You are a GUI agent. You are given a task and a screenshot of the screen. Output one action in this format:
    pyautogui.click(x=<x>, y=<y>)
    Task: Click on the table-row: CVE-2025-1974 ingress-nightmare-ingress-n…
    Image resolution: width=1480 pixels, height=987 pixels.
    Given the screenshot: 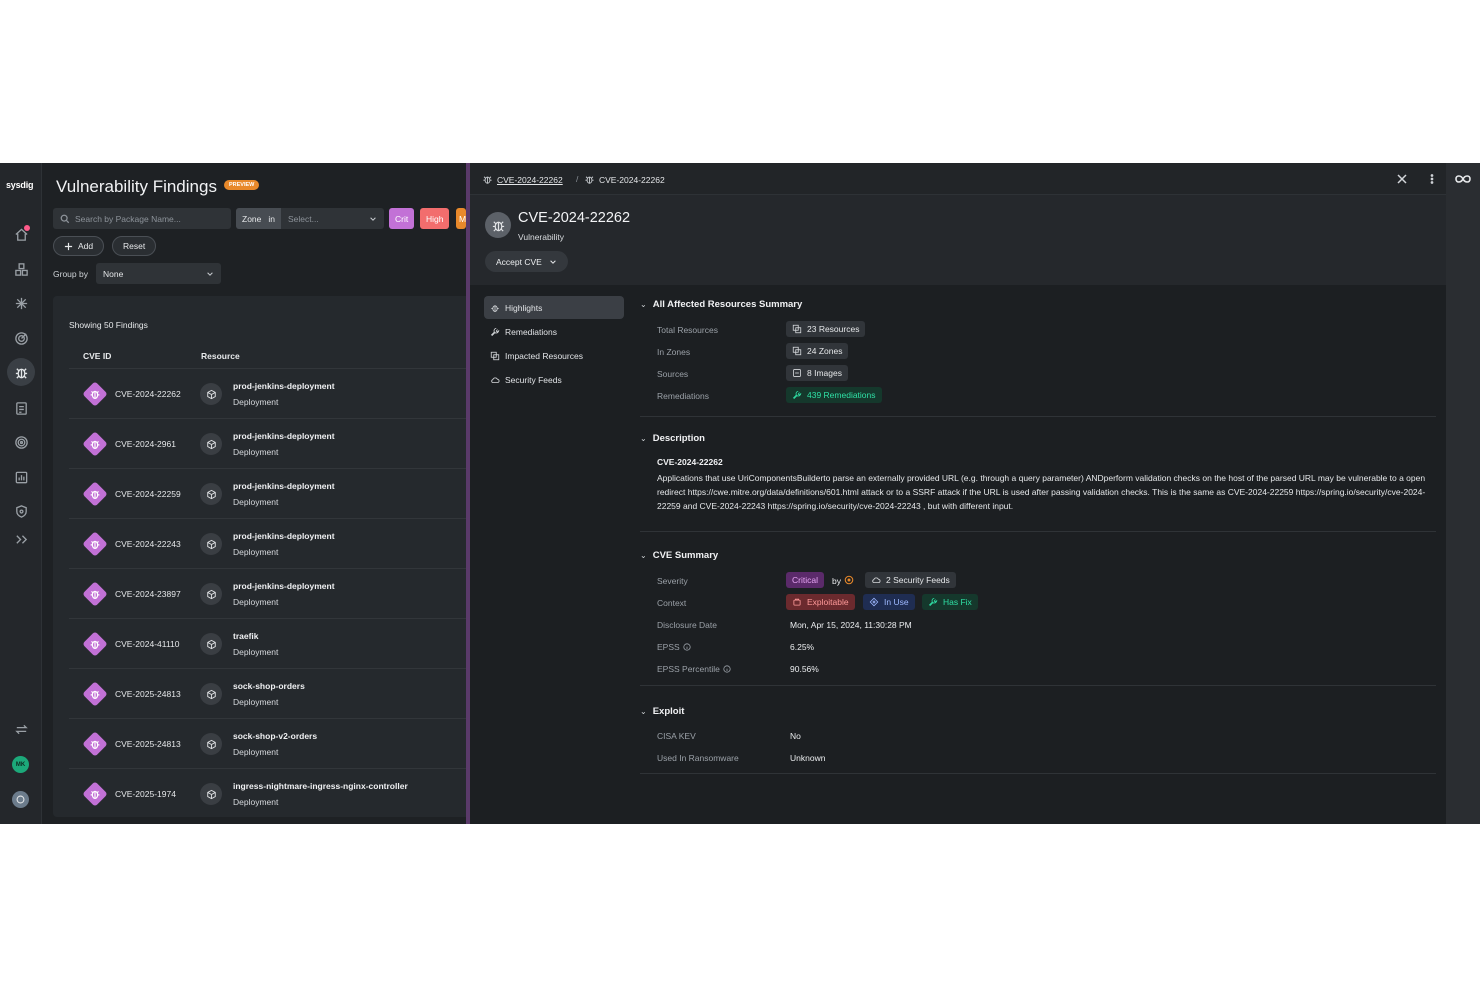 What is the action you would take?
    pyautogui.click(x=267, y=792)
    